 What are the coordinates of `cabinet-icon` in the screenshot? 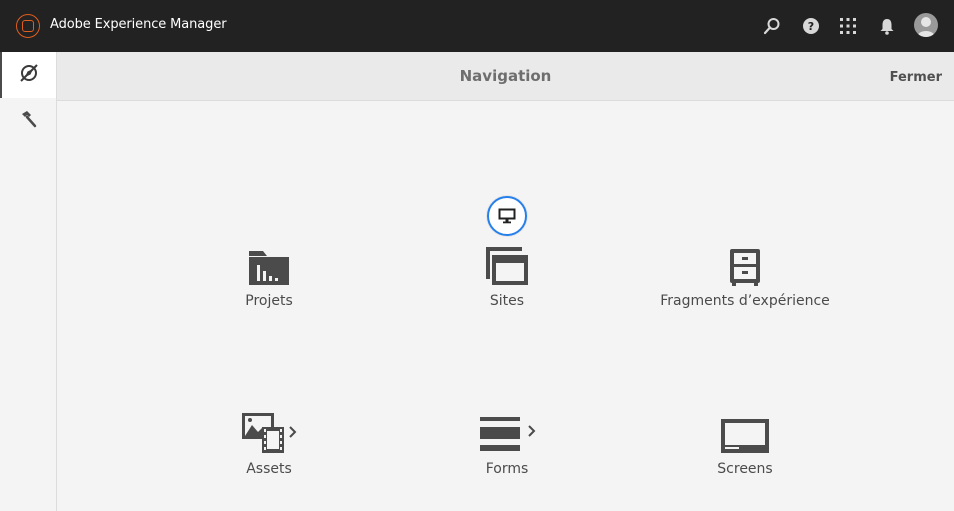 It's located at (745, 262).